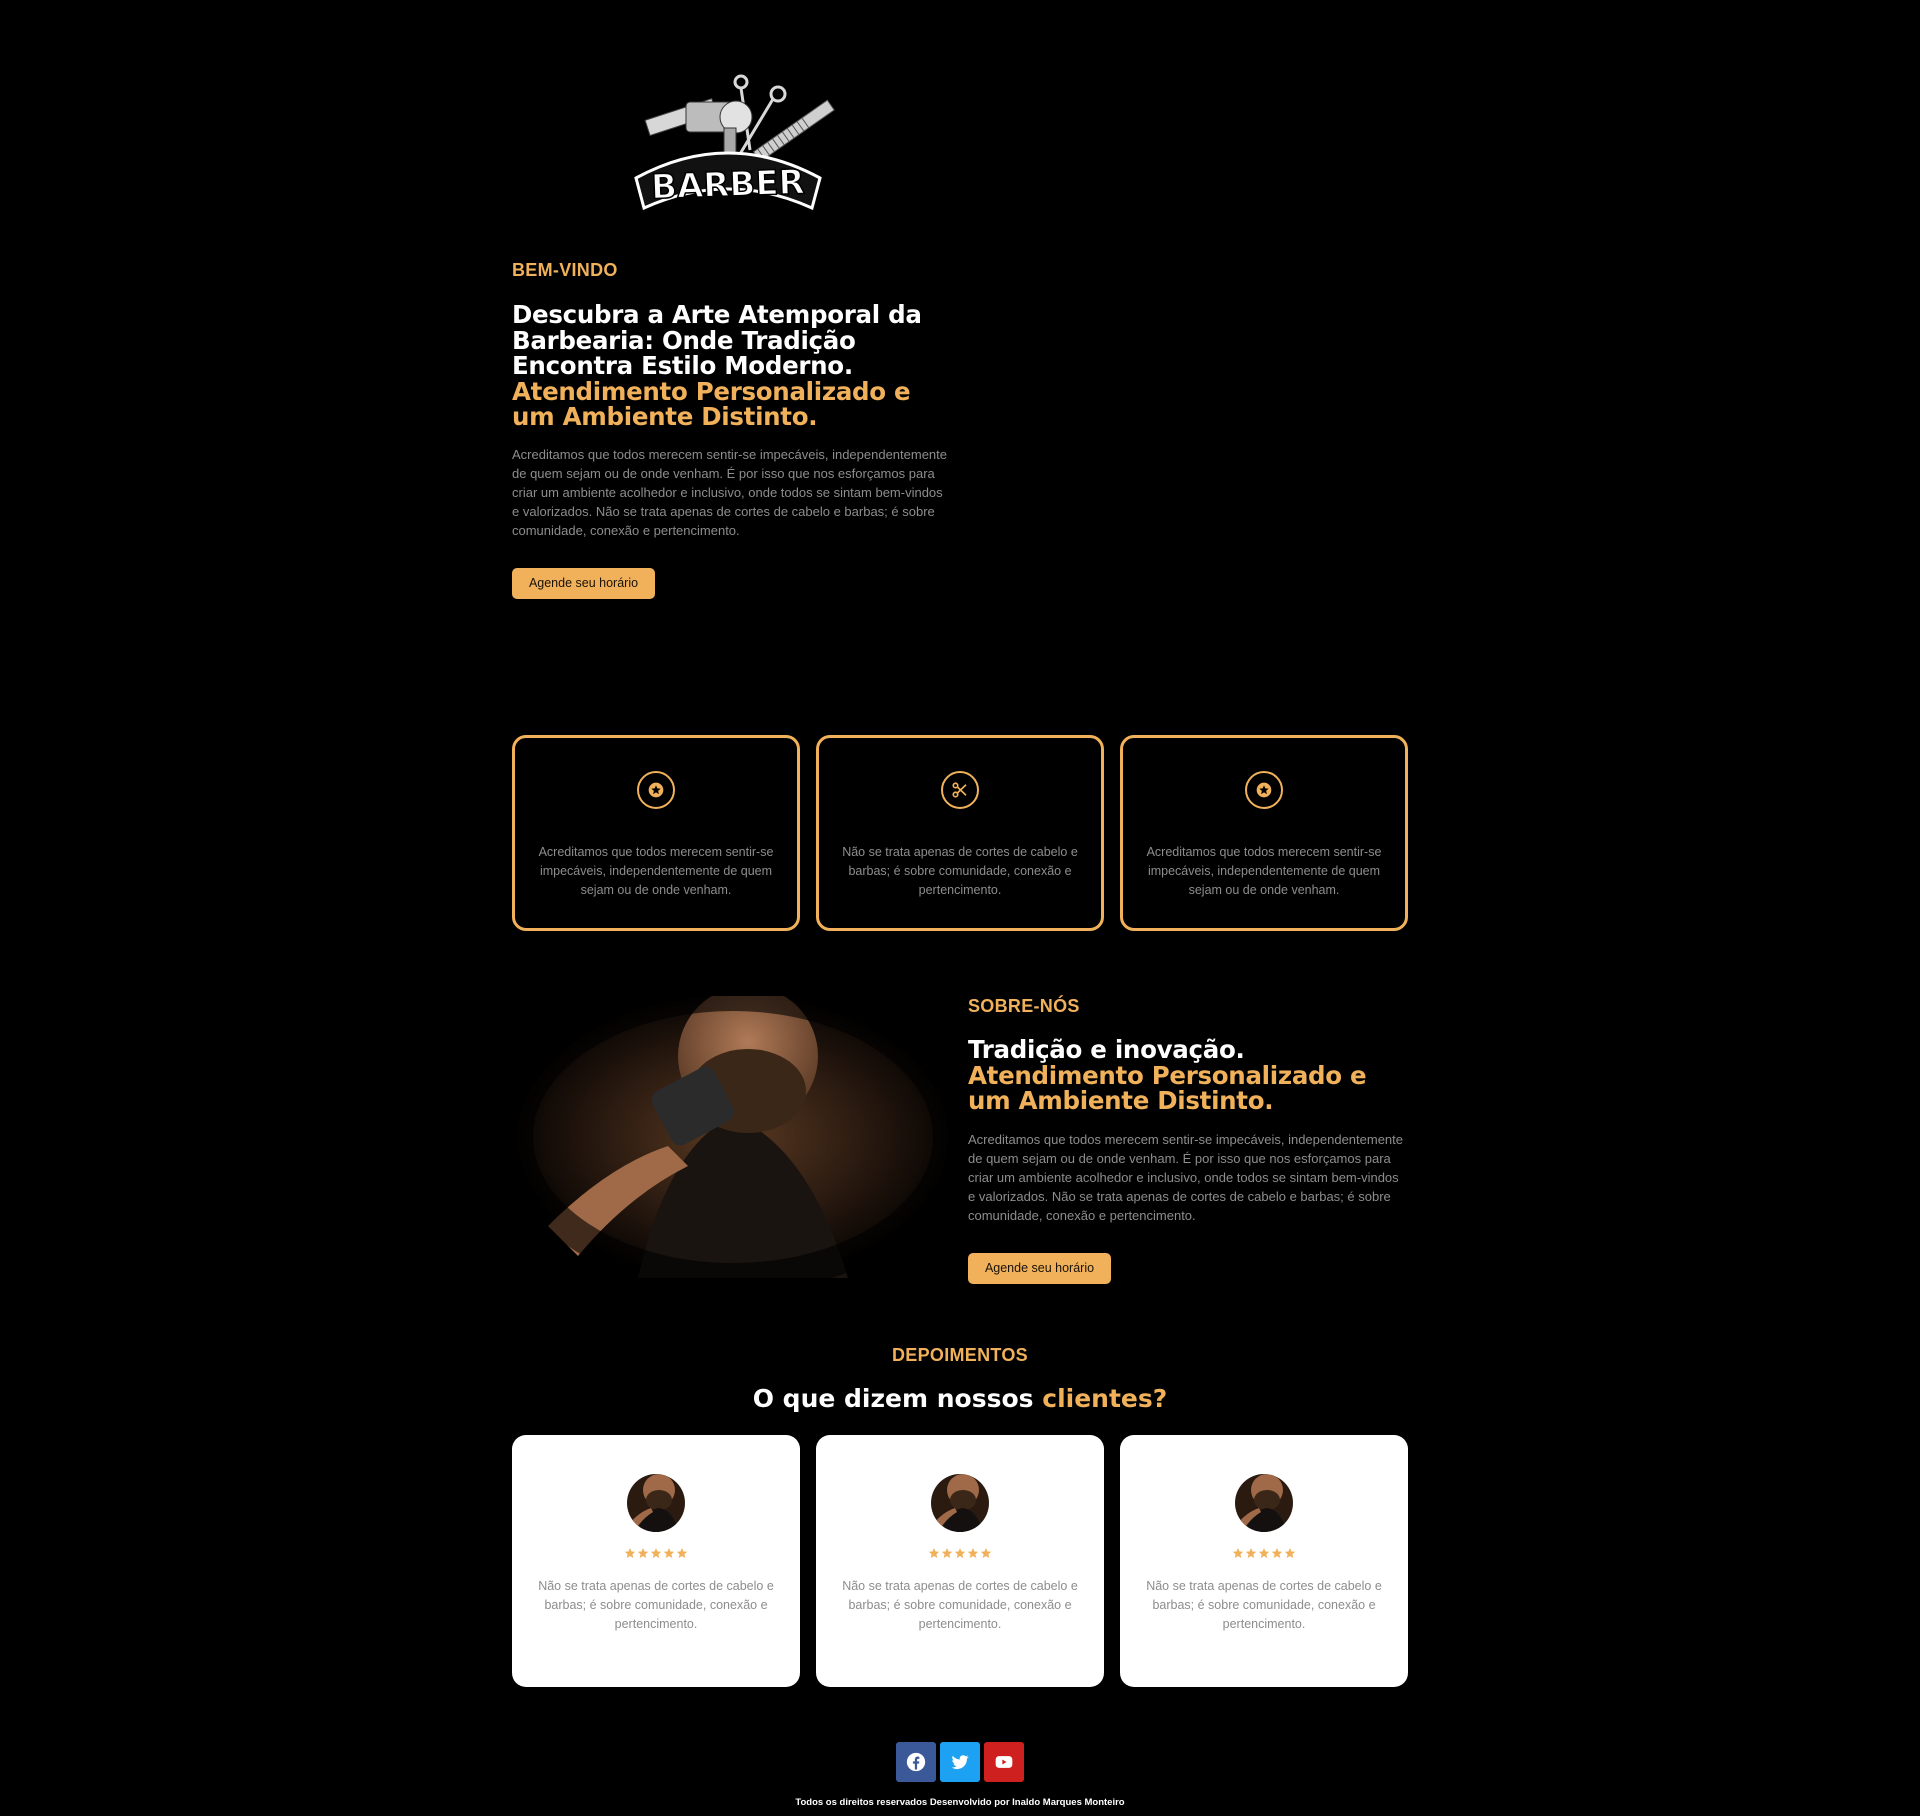  I want to click on facebook-icon, so click(916, 1762).